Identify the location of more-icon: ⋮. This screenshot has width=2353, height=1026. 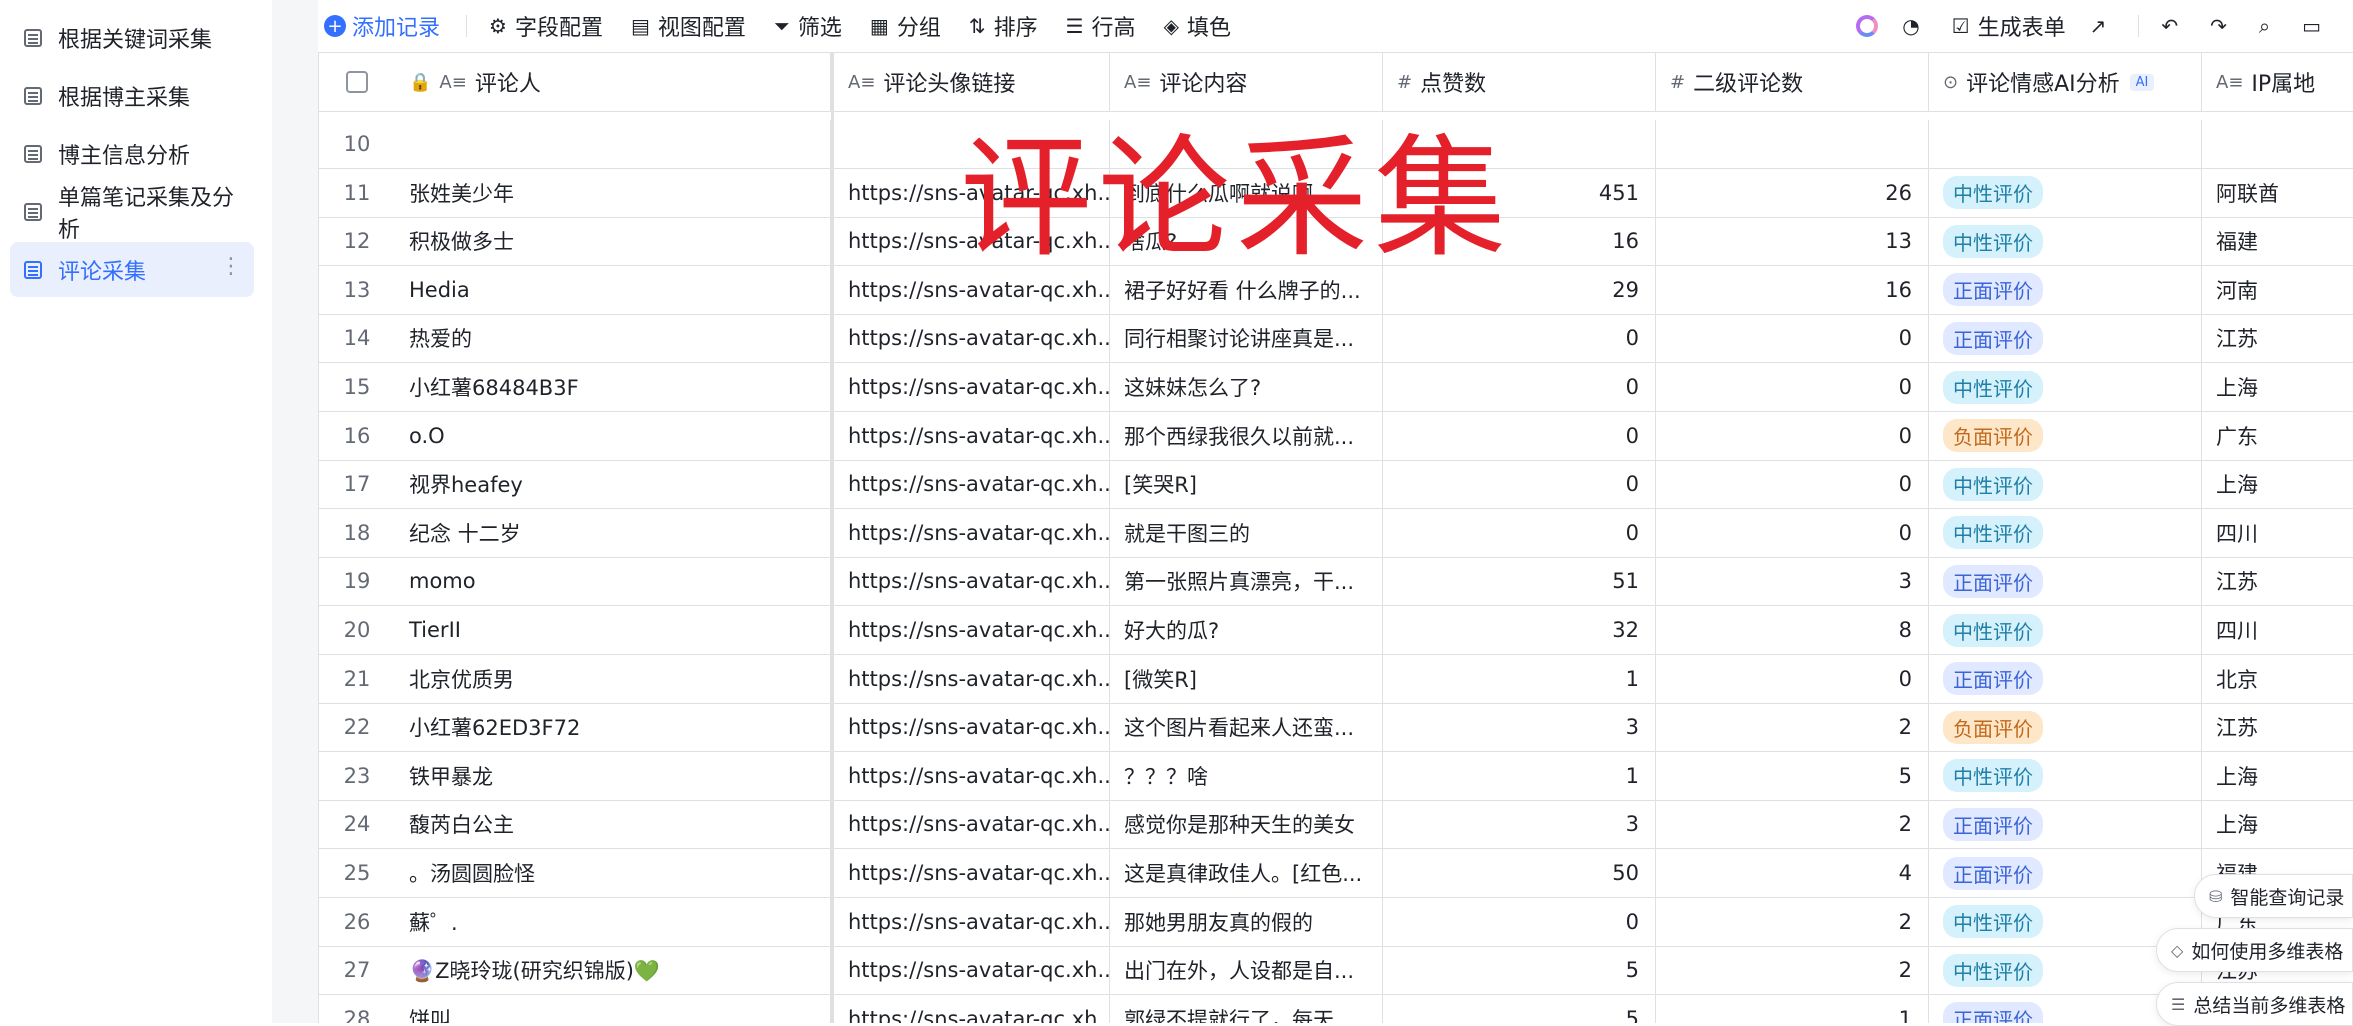
(231, 266).